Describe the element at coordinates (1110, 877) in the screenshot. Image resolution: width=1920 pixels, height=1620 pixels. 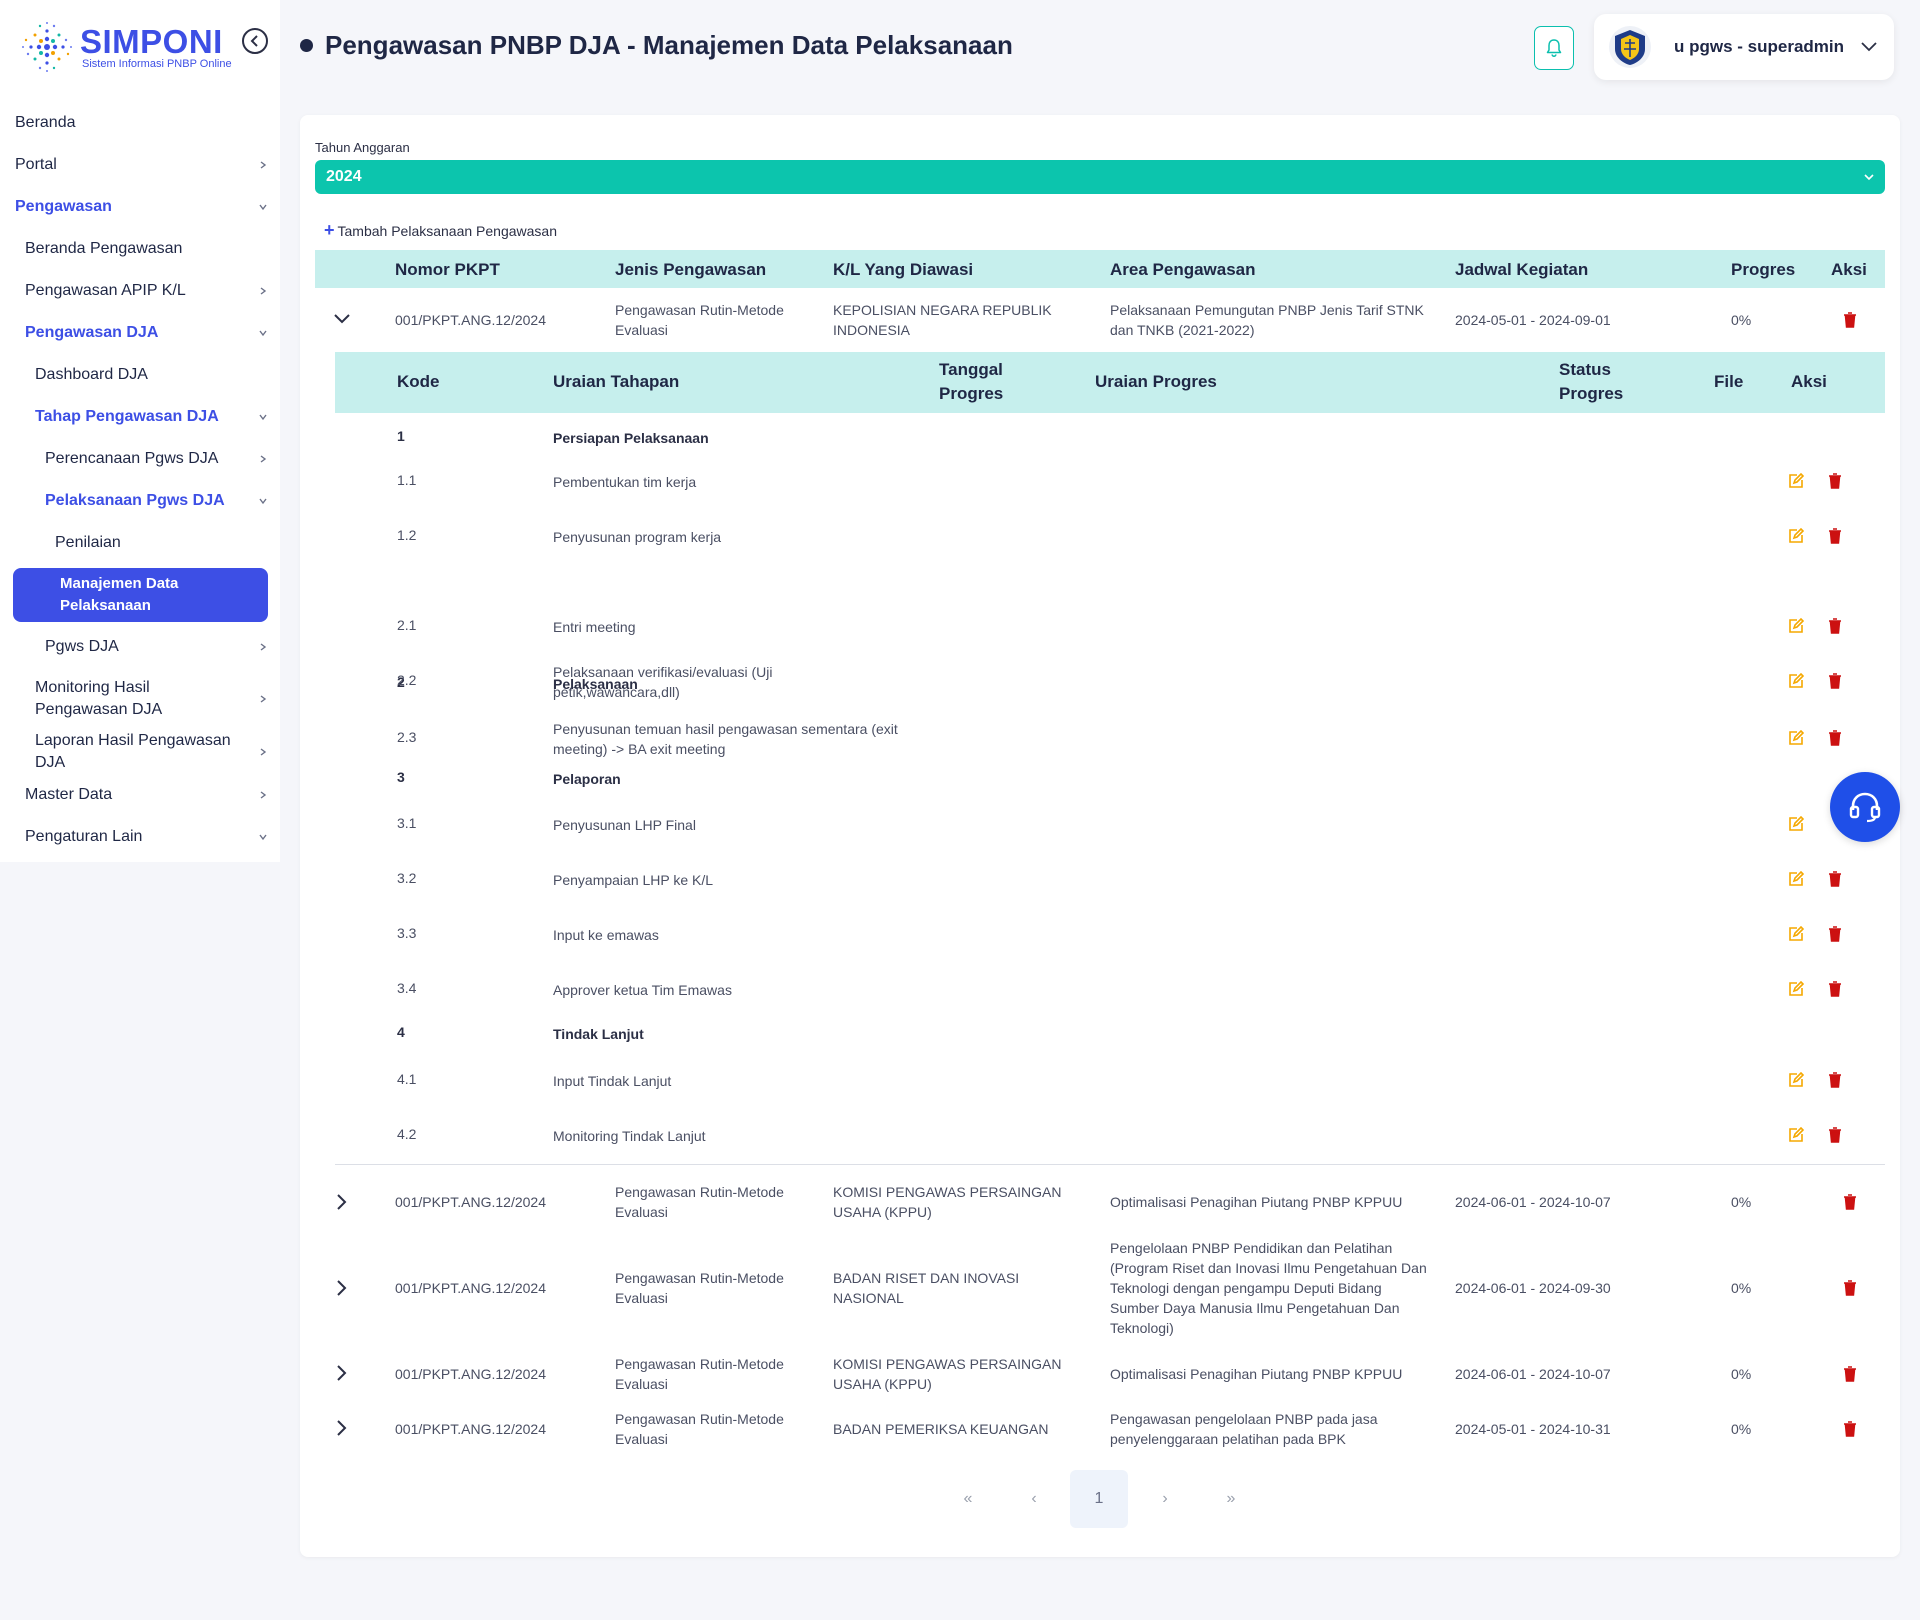
I see `subtable-row: 3.2 Penyampaian LHP ke K/L` at that location.